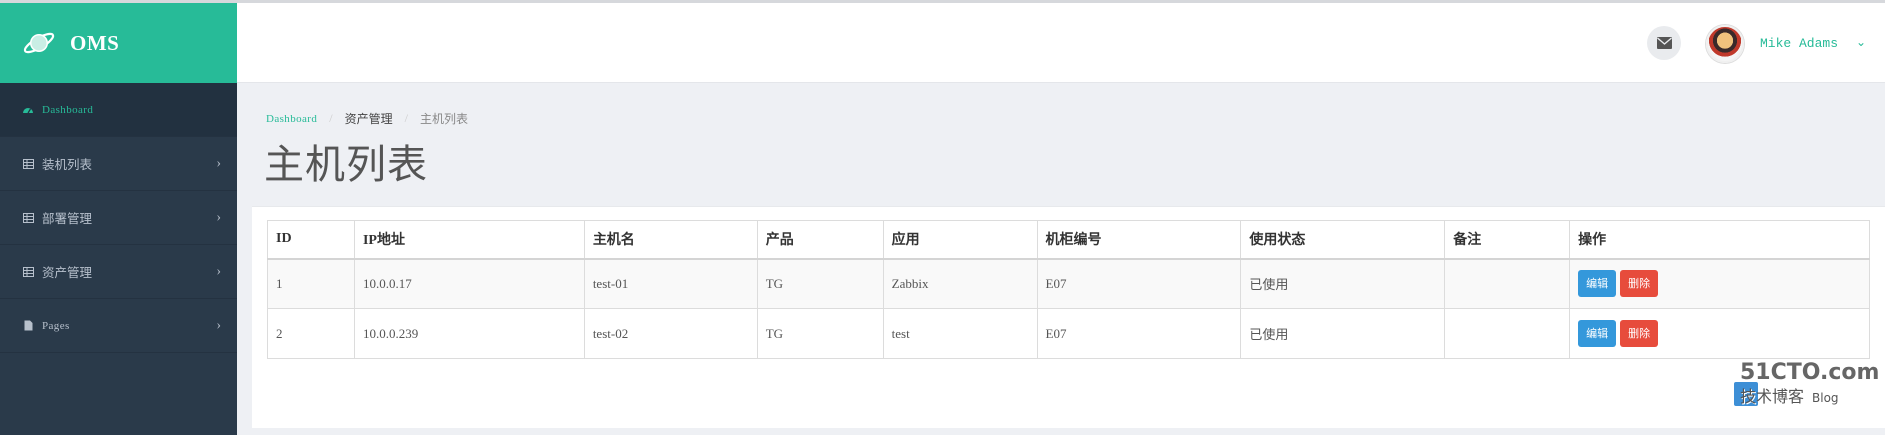  Describe the element at coordinates (291, 119) in the screenshot. I see `breadcrumb-dashboard: Dashboard` at that location.